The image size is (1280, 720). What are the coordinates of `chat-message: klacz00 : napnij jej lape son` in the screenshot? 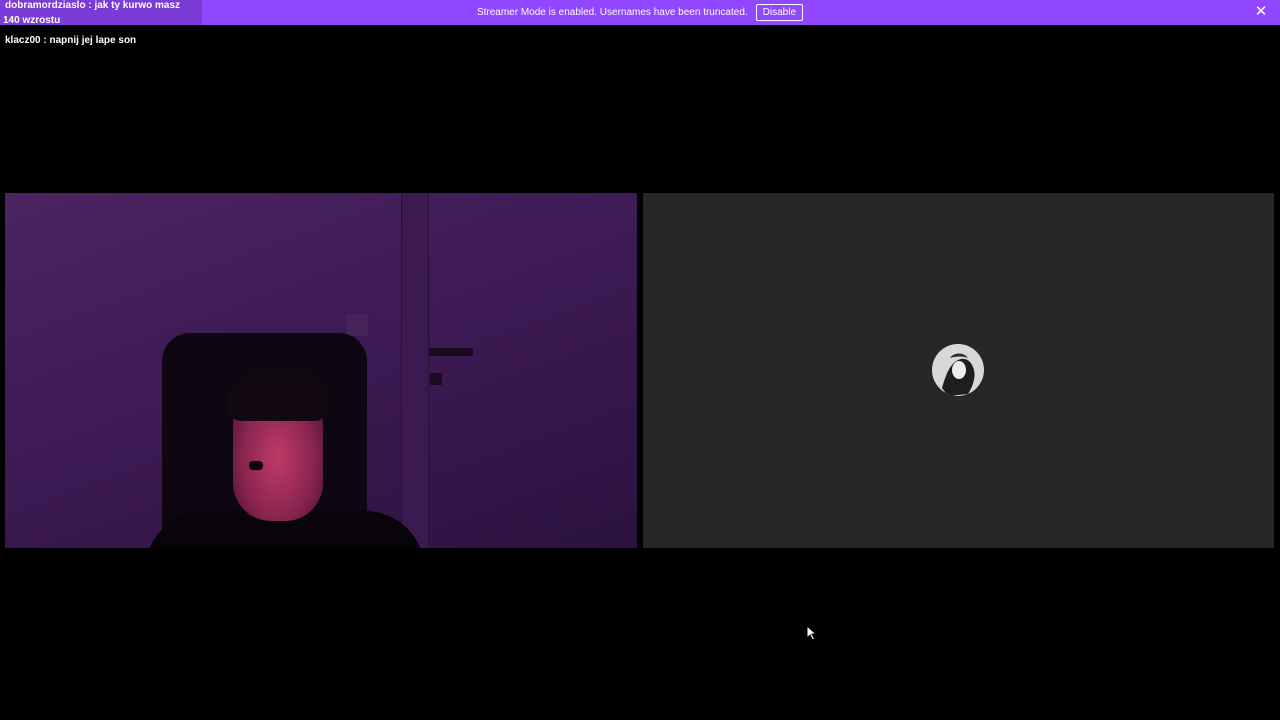 It's located at (71, 40).